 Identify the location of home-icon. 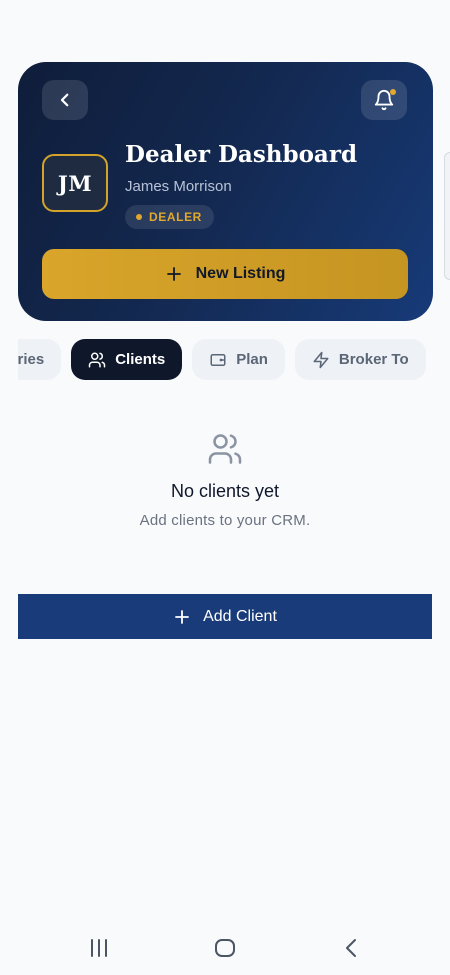
(225, 948).